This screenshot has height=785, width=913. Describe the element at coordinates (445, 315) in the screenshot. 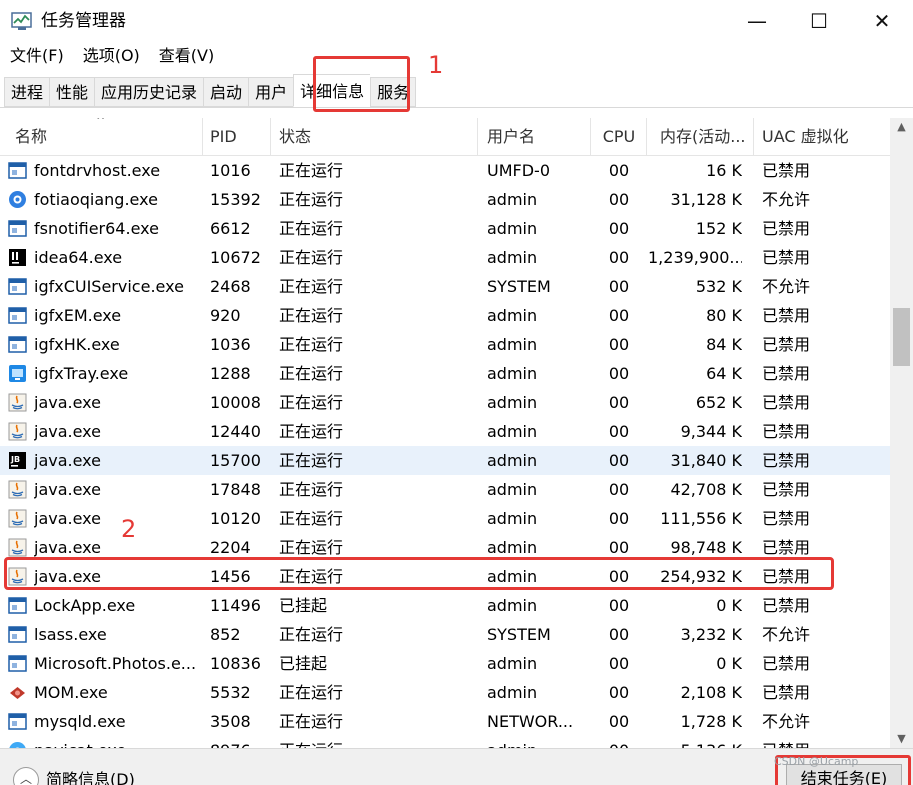

I see `table-row: igfxEM.exe 920 正在运行 admin 00 80 K 已禁用` at that location.